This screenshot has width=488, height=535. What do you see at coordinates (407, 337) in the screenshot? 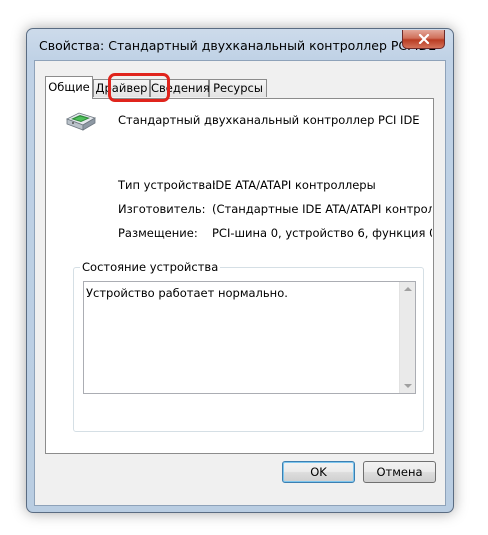
I see `status-scrollbar` at bounding box center [407, 337].